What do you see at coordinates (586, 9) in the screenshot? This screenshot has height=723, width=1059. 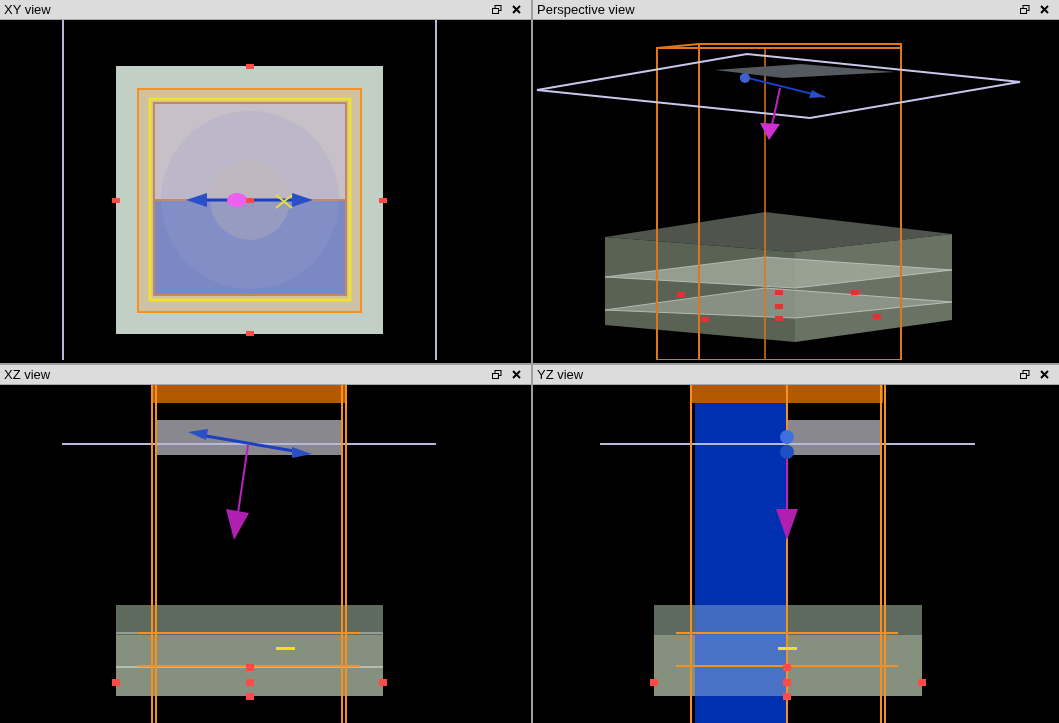 I see `panel-title: Perspective view` at bounding box center [586, 9].